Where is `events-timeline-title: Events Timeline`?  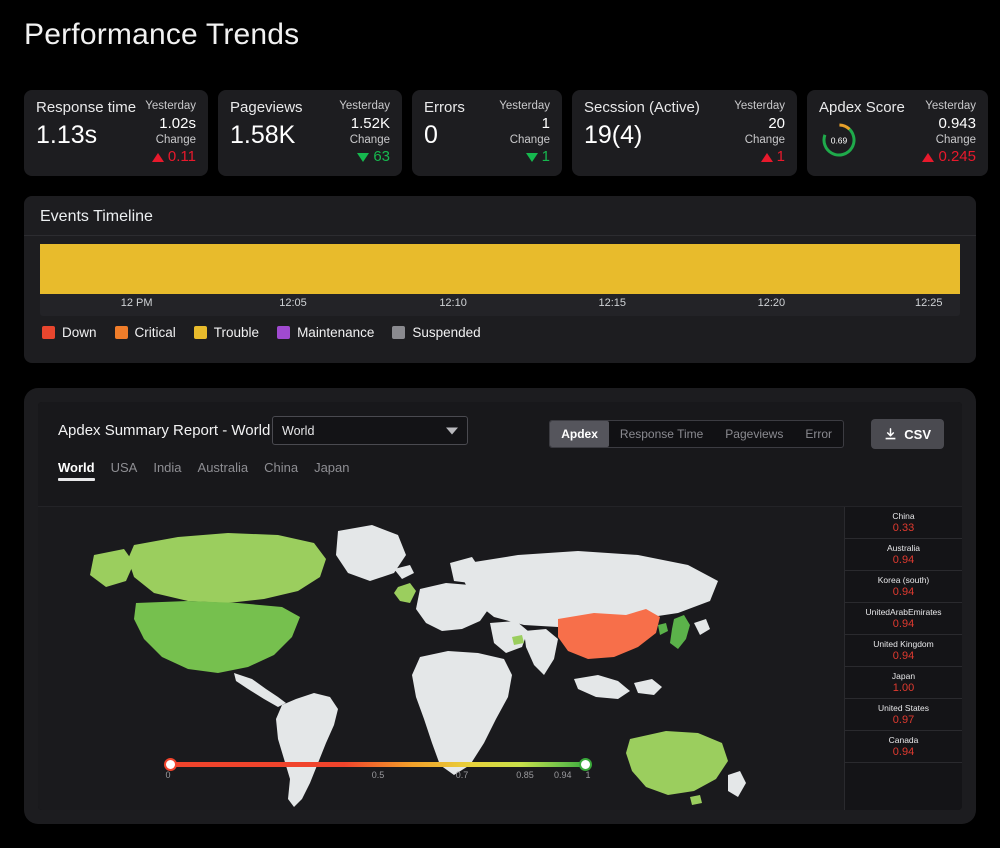 events-timeline-title: Events Timeline is located at coordinates (500, 216).